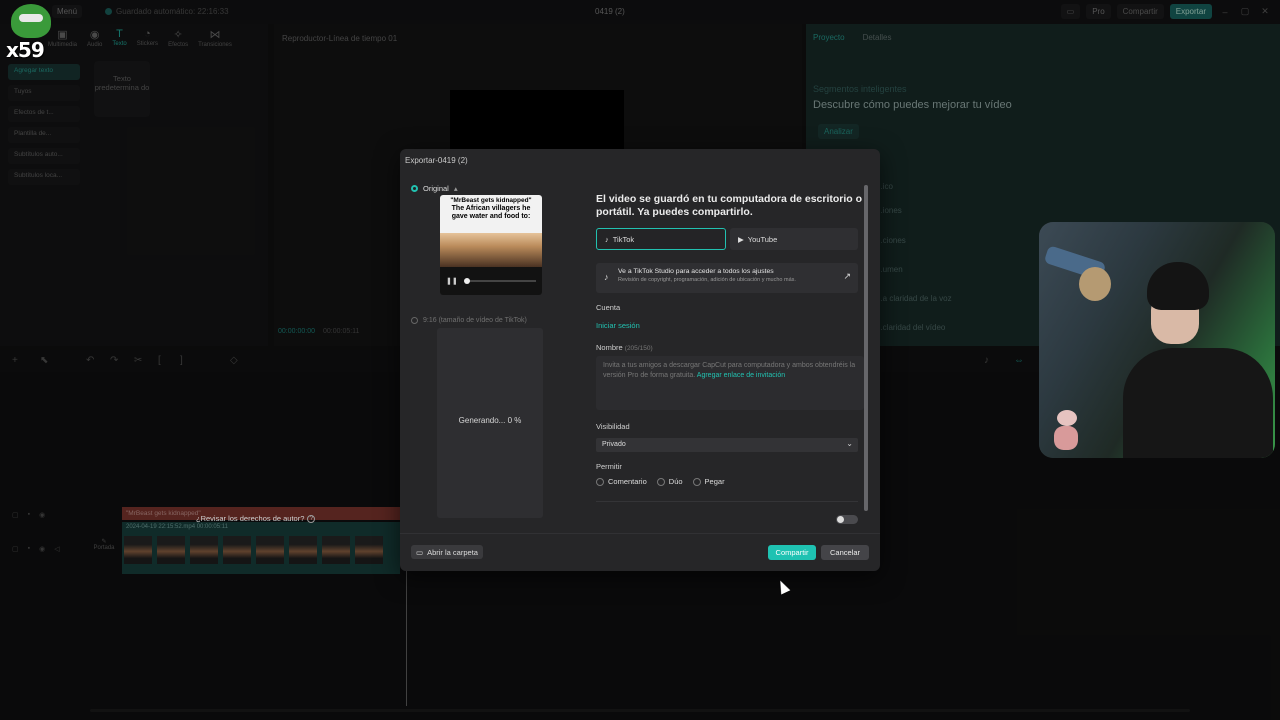 This screenshot has height=720, width=1280. Describe the element at coordinates (714, 481) in the screenshot. I see `permit-stitch-label: Pegar` at that location.